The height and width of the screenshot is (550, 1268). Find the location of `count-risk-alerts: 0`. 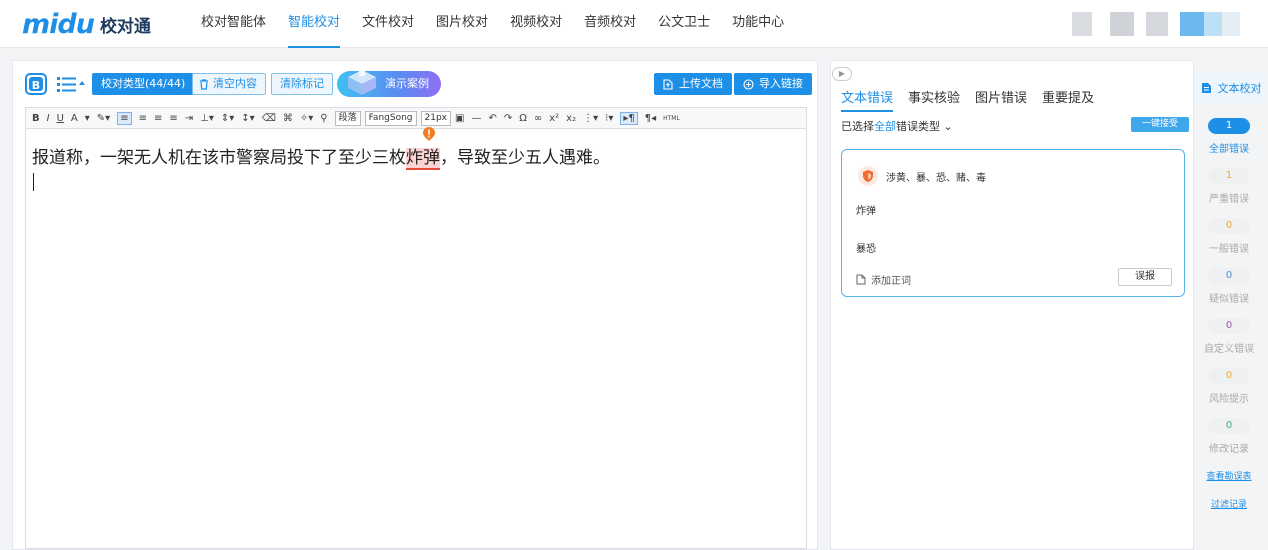

count-risk-alerts: 0 is located at coordinates (1229, 376).